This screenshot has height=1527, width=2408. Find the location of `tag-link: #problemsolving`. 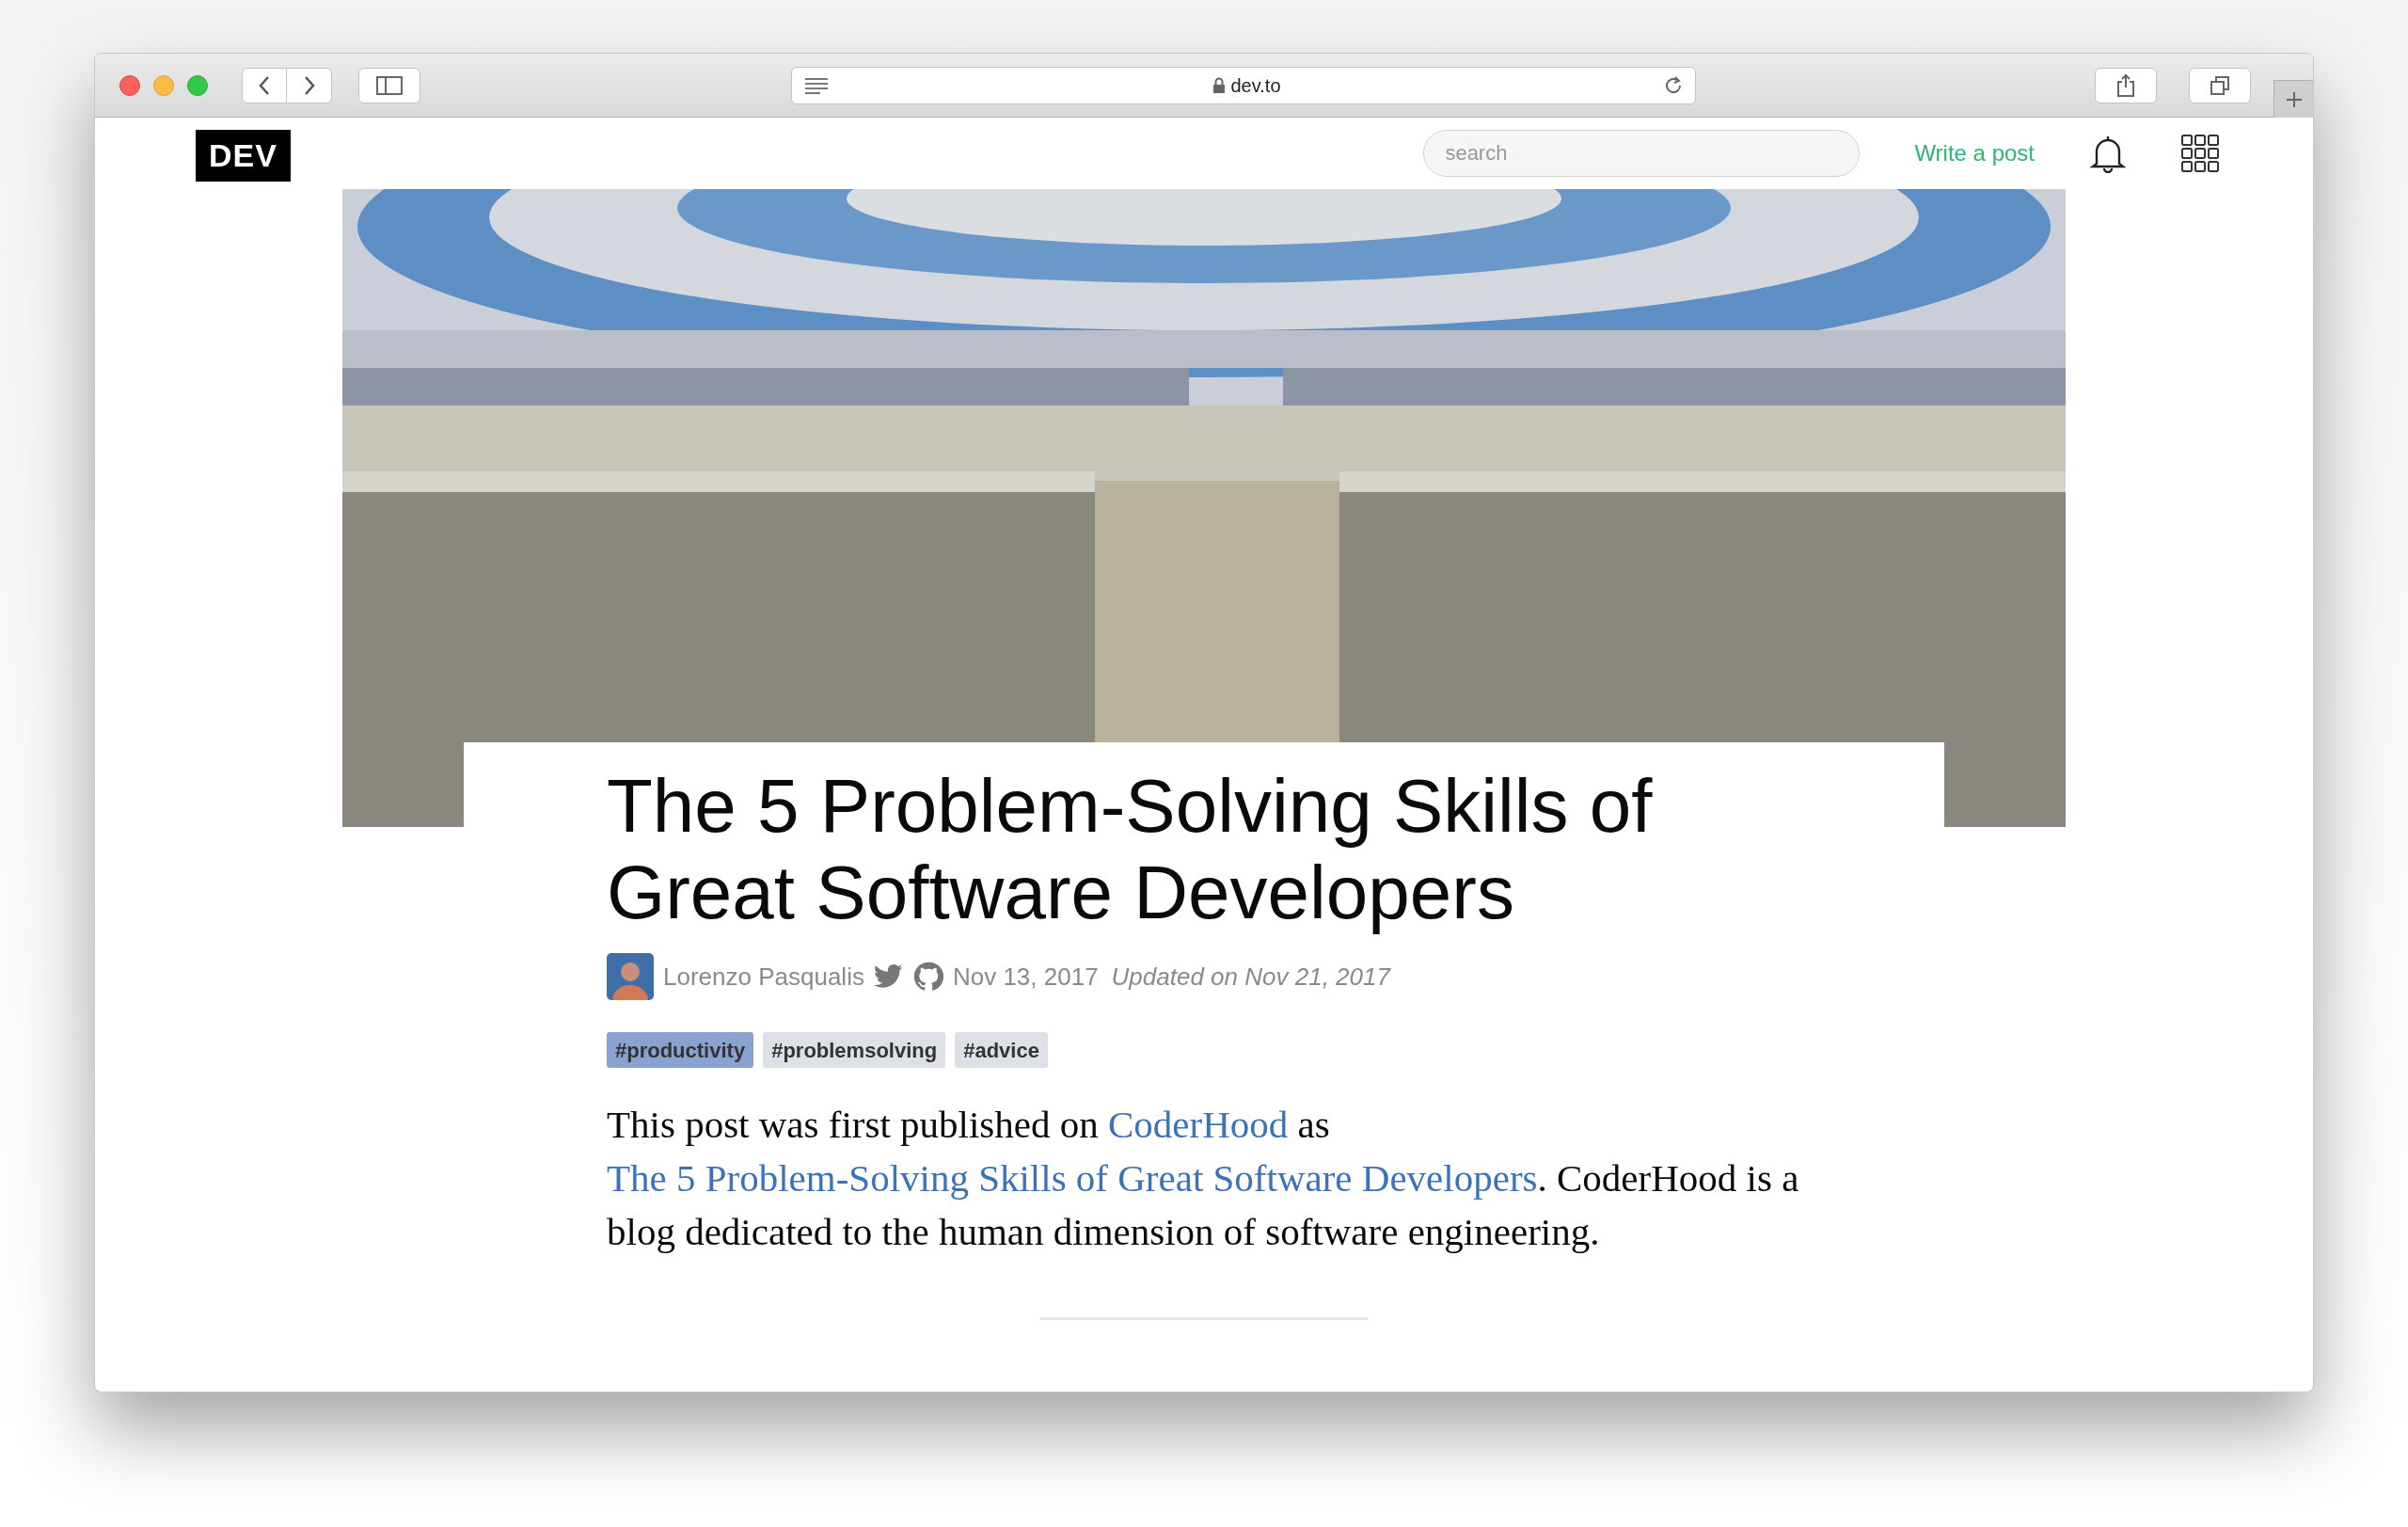

tag-link: #problemsolving is located at coordinates (854, 1050).